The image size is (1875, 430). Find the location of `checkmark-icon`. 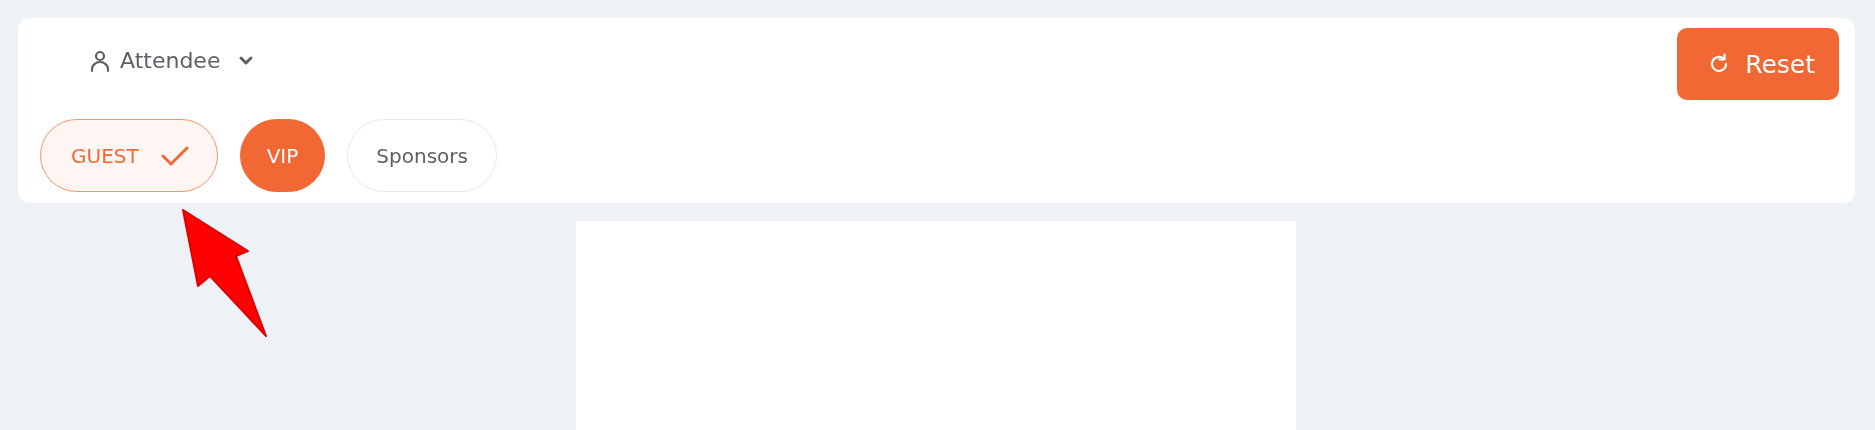

checkmark-icon is located at coordinates (174, 155).